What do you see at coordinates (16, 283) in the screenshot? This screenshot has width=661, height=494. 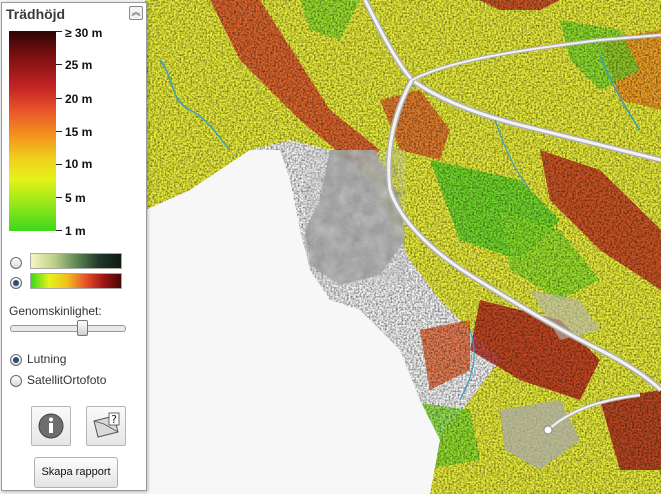 I see `scheme-heat-radio` at bounding box center [16, 283].